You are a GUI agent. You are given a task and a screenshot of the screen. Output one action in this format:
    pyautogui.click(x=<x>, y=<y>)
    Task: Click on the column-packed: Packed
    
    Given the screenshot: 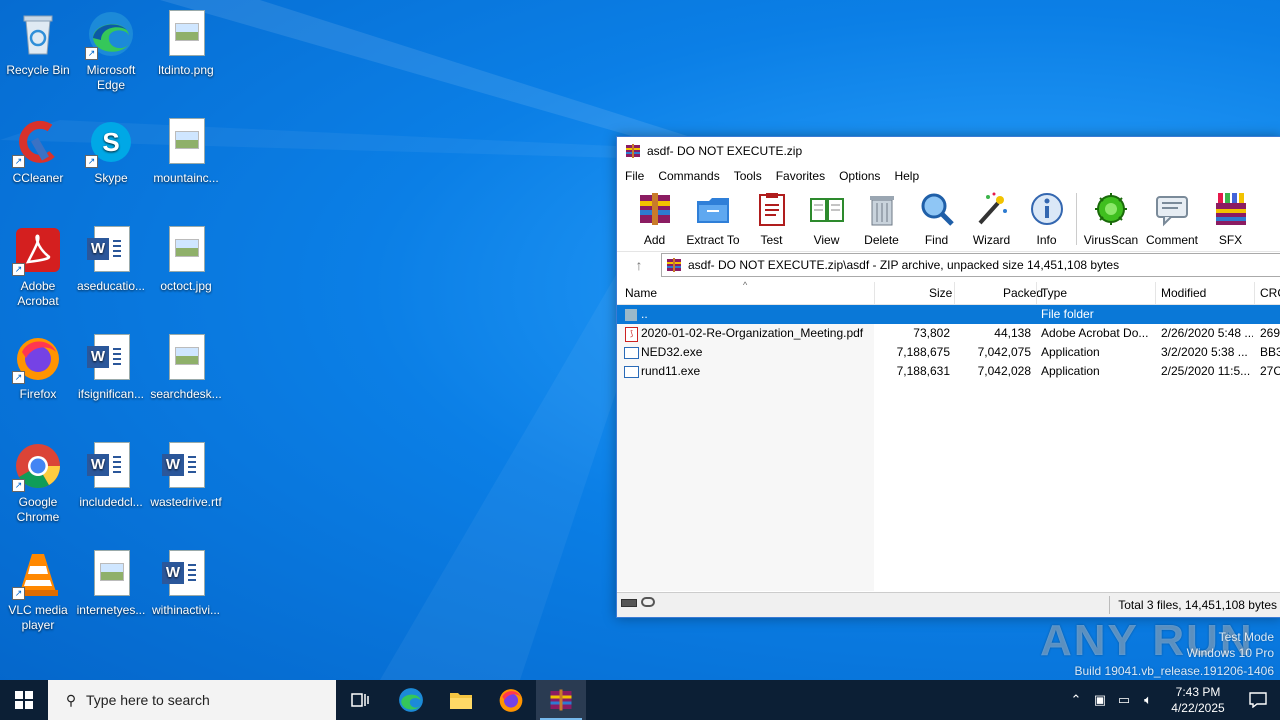 What is the action you would take?
    pyautogui.click(x=1023, y=293)
    